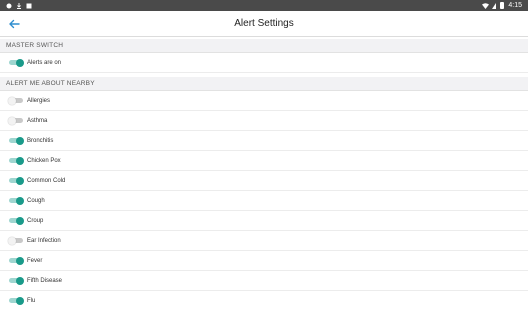 This screenshot has width=528, height=310. What do you see at coordinates (40, 140) in the screenshot?
I see `alert-label: Bronchitis` at bounding box center [40, 140].